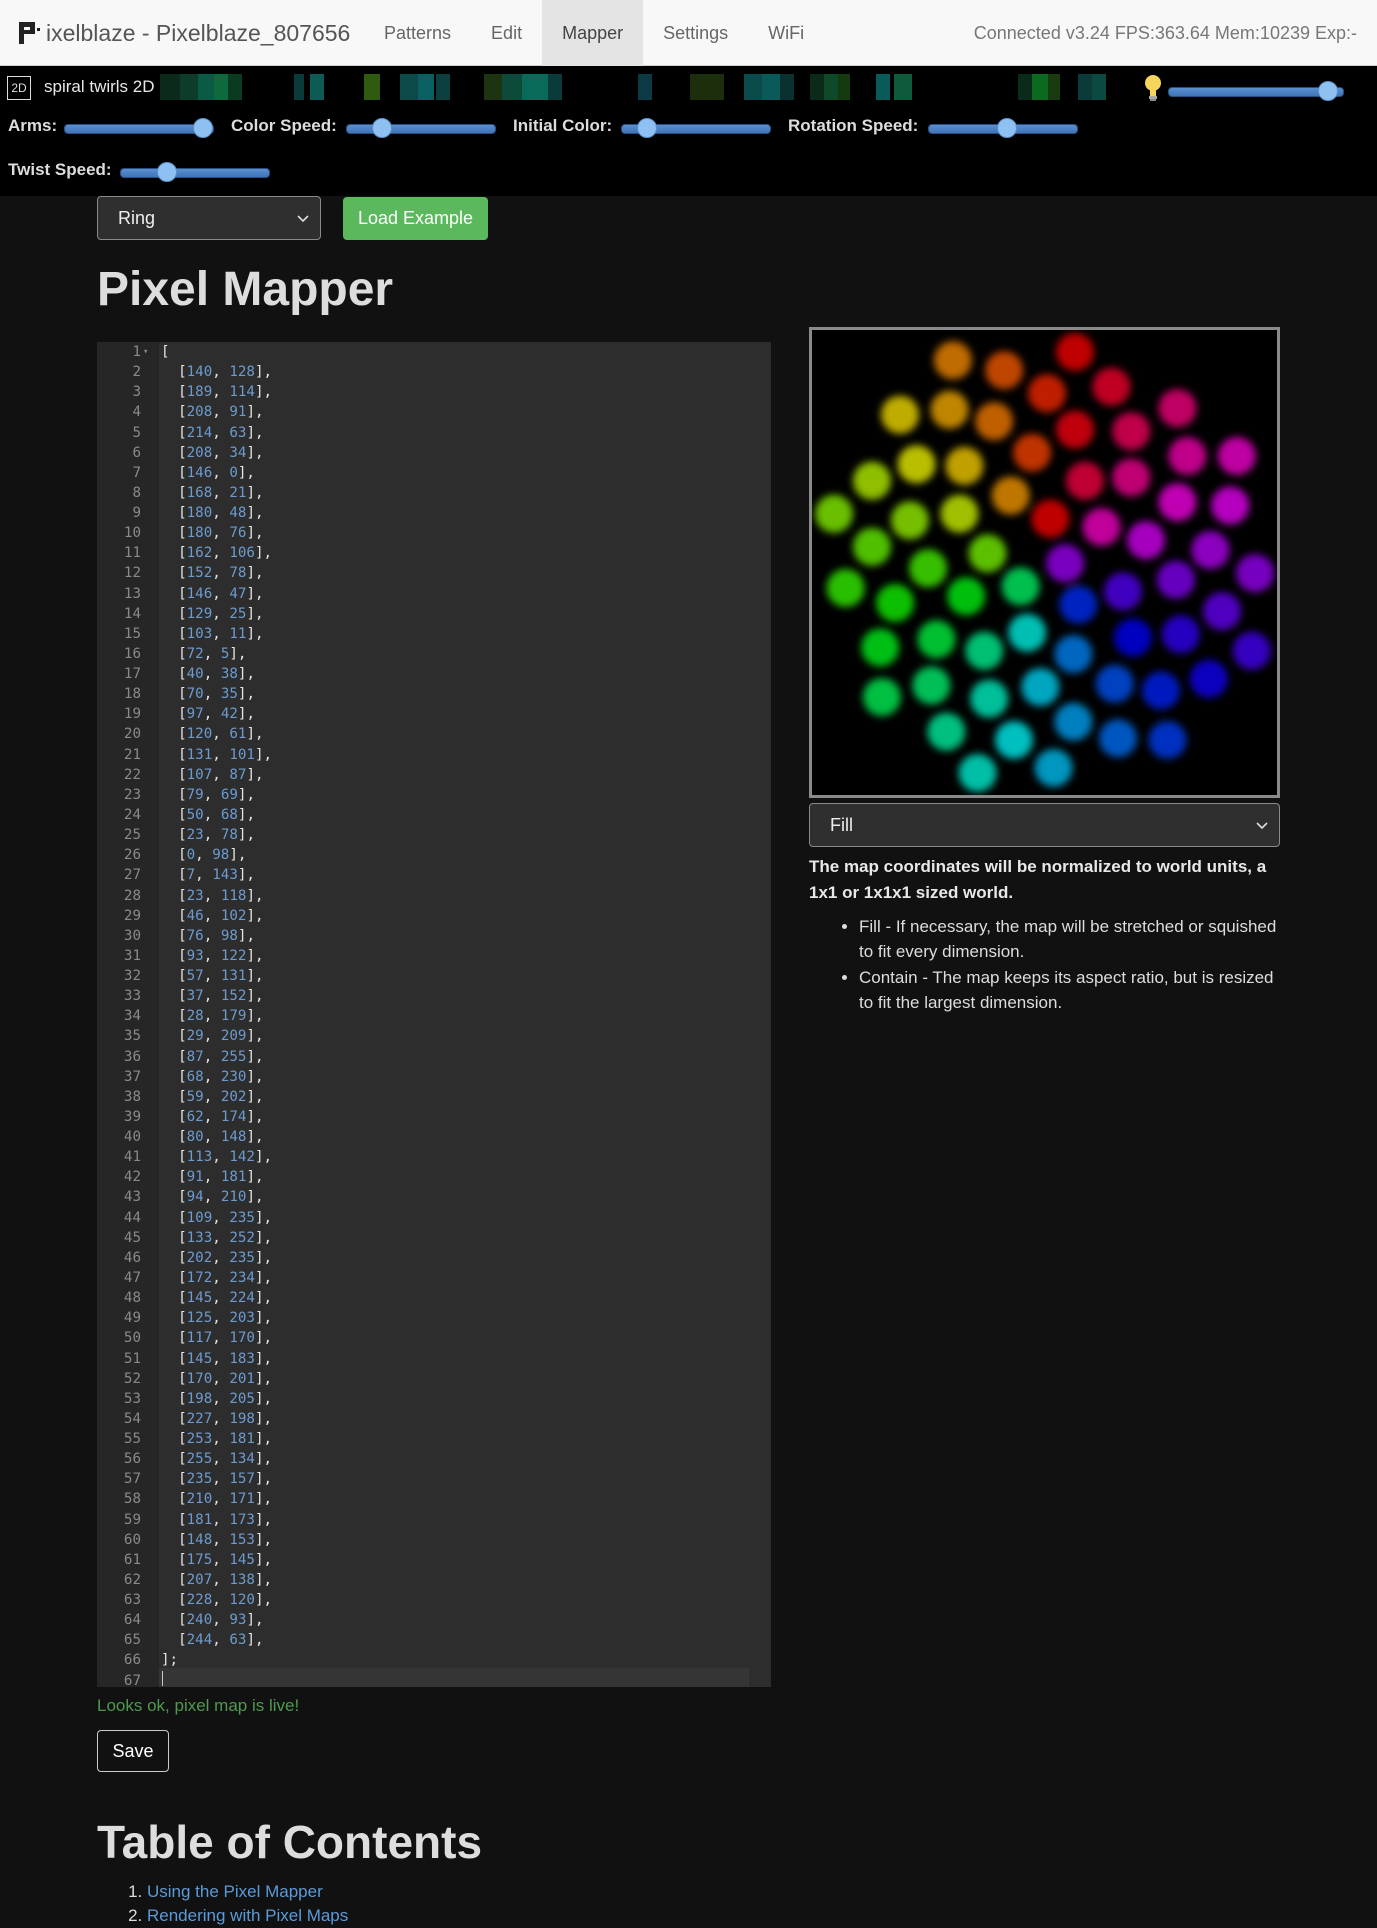  What do you see at coordinates (238, 633) in the screenshot?
I see `coord-y: 11` at bounding box center [238, 633].